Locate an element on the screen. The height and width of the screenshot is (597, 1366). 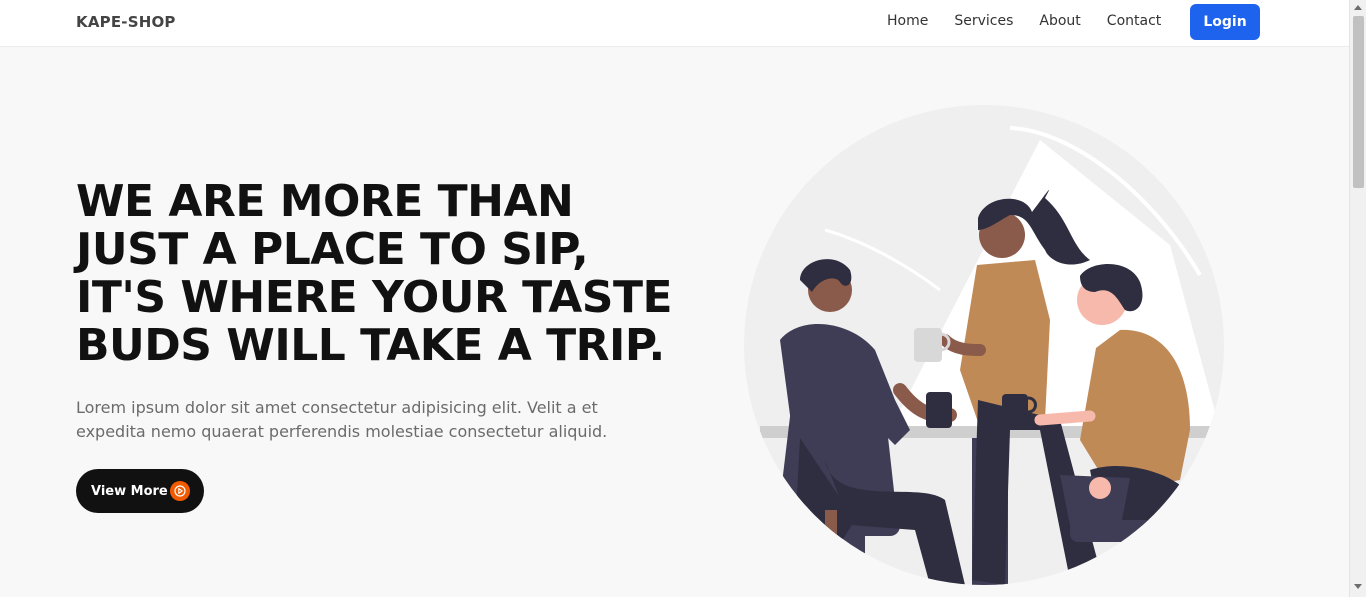
nav-link-services: Services is located at coordinates (983, 21).